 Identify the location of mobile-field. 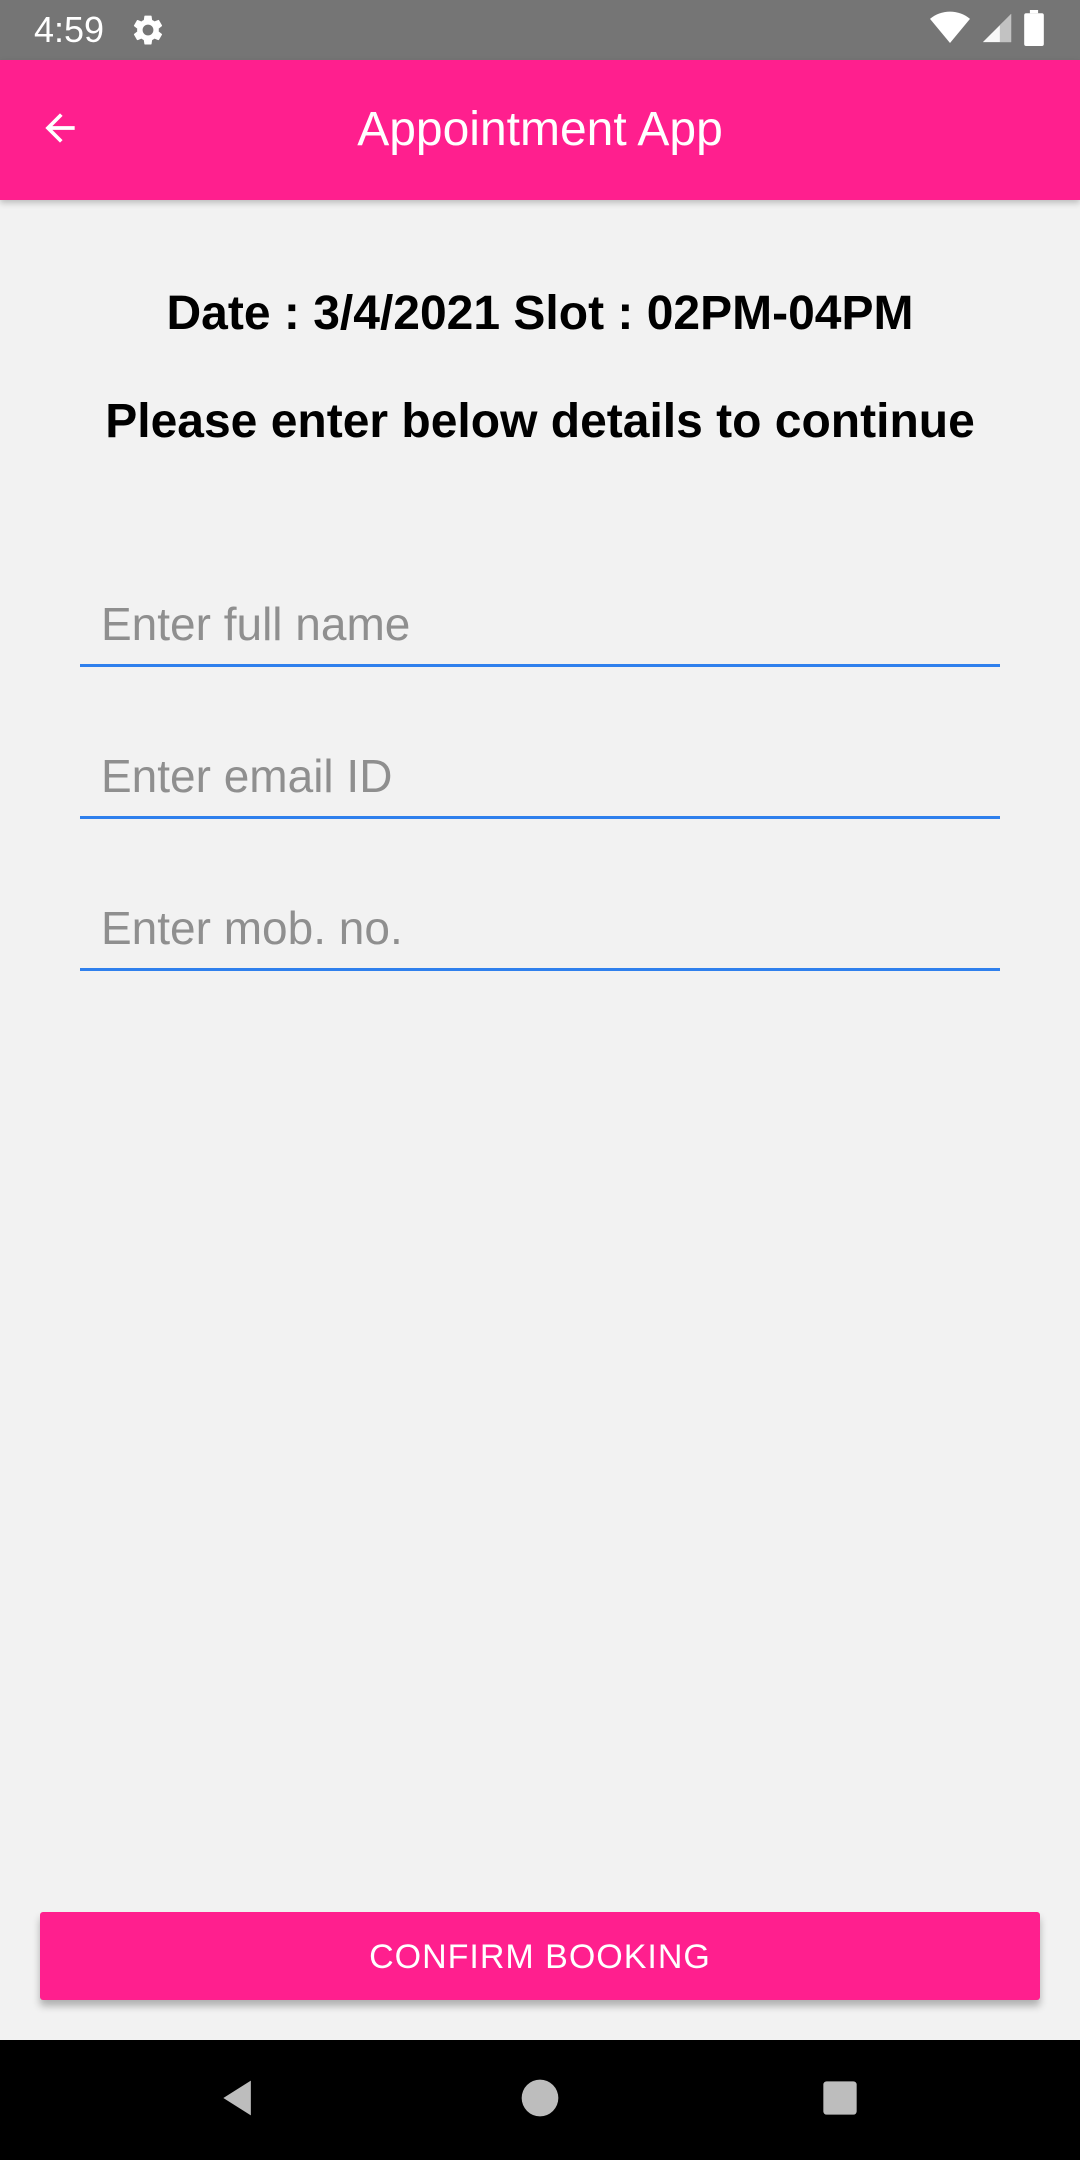
(540, 929).